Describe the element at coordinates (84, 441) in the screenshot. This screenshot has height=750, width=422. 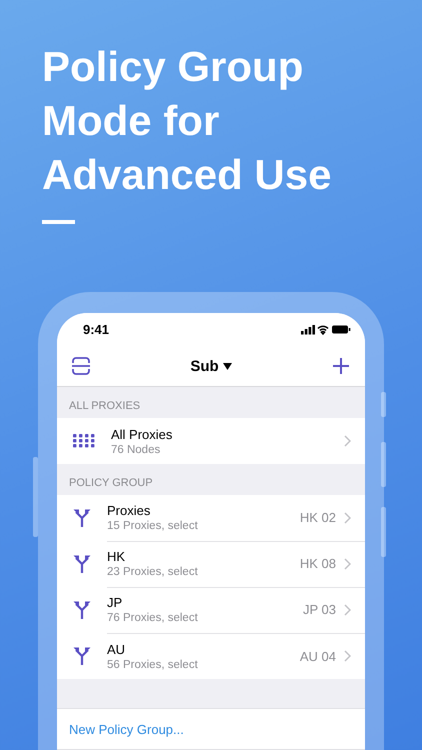
I see `grid-icon` at that location.